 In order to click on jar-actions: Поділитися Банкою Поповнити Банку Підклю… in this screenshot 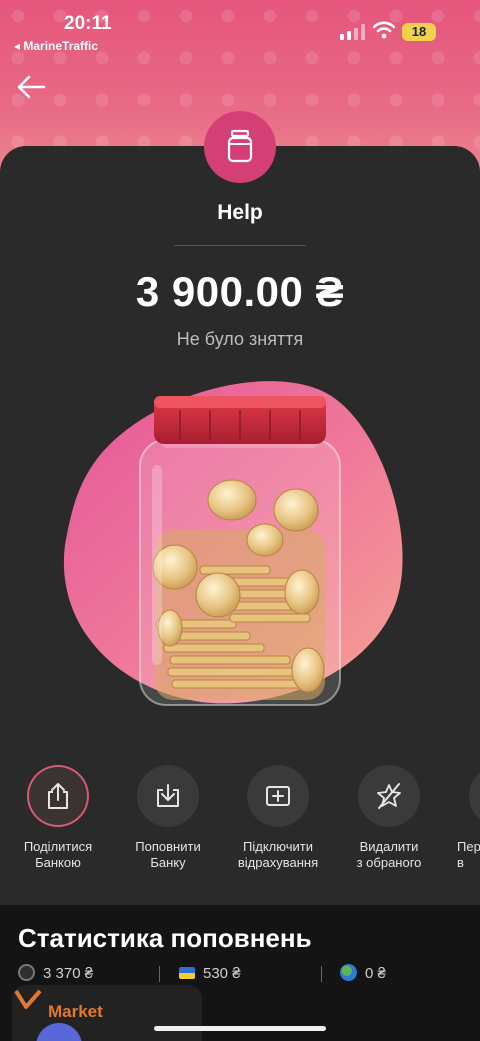, I will do `click(240, 825)`.